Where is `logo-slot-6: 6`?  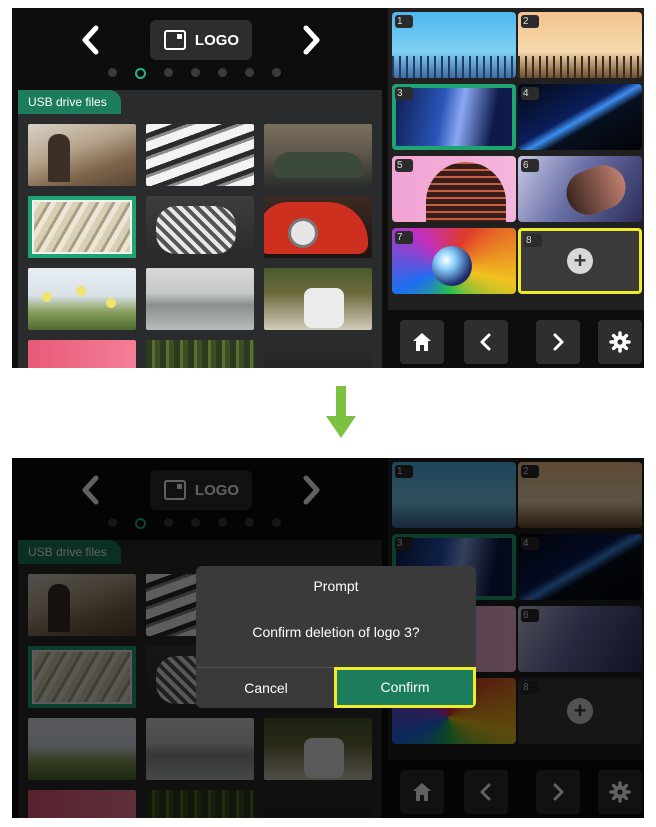
logo-slot-6: 6 is located at coordinates (580, 189).